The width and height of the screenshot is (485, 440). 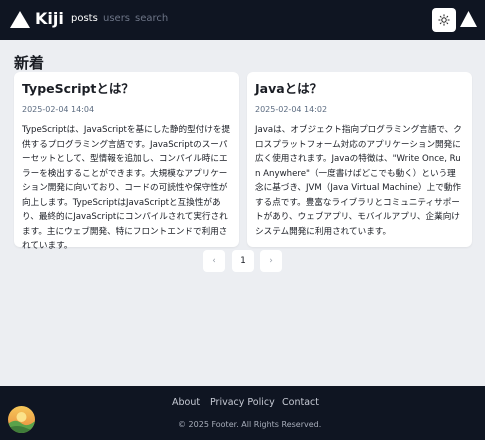 What do you see at coordinates (151, 18) in the screenshot?
I see `nav-link-search: search` at bounding box center [151, 18].